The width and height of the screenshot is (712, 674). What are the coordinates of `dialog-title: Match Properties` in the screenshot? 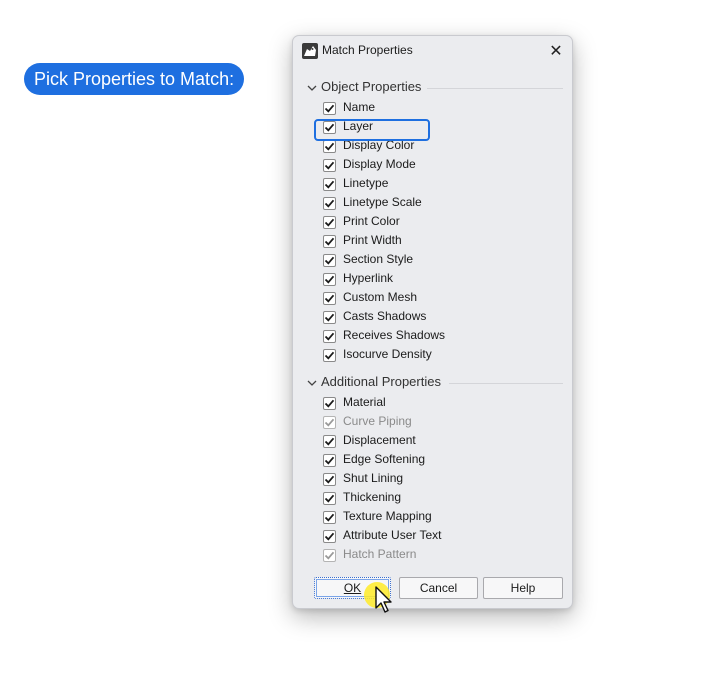 It's located at (367, 50).